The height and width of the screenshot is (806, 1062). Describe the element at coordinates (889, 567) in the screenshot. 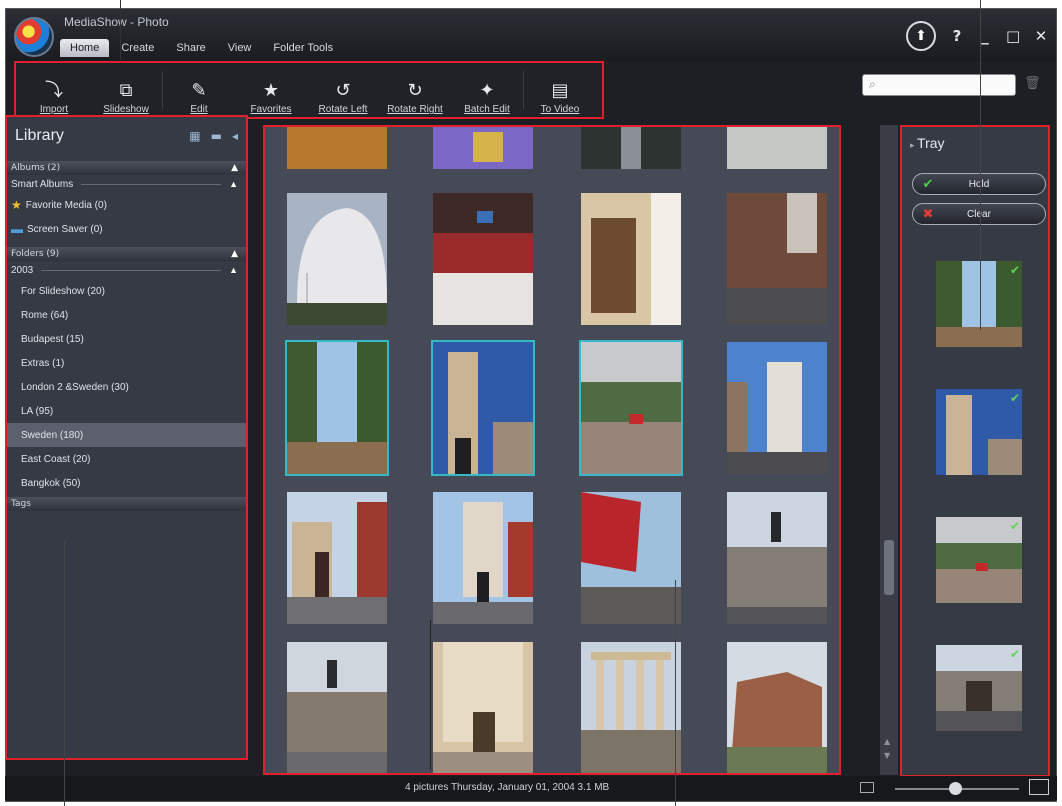

I see `scrollbar-thumb` at that location.